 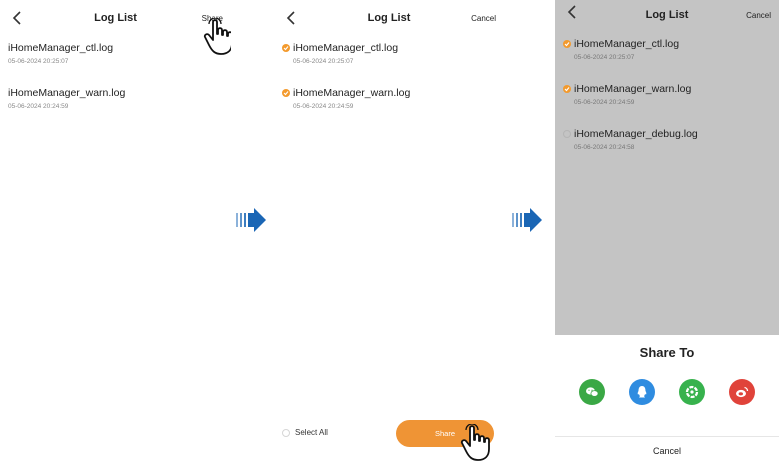 I want to click on qq-icon, so click(x=642, y=392).